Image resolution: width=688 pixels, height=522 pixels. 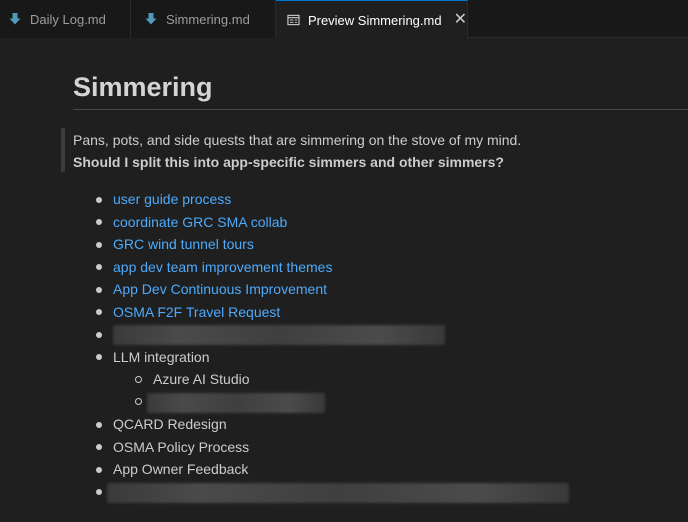 What do you see at coordinates (181, 446) in the screenshot?
I see `list-text: OSMA Policy Process` at bounding box center [181, 446].